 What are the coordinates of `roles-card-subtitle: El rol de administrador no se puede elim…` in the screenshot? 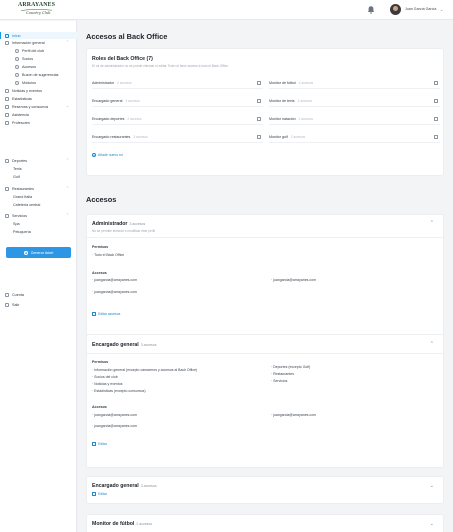 It's located at (160, 66).